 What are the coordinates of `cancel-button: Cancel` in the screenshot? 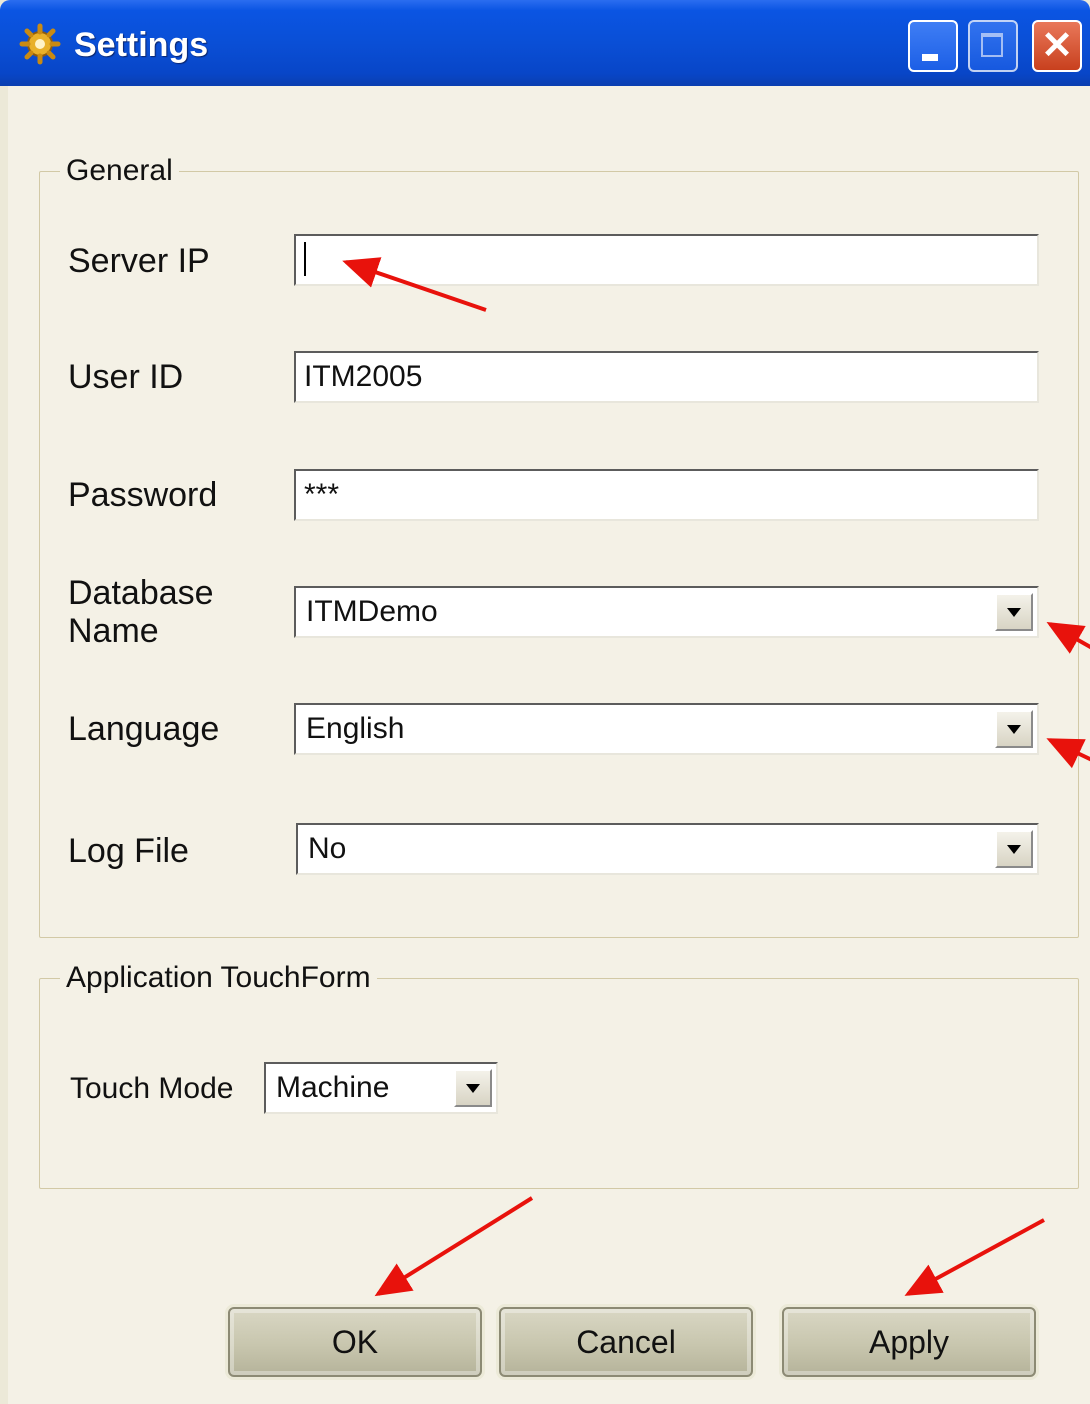 It's located at (626, 1342).